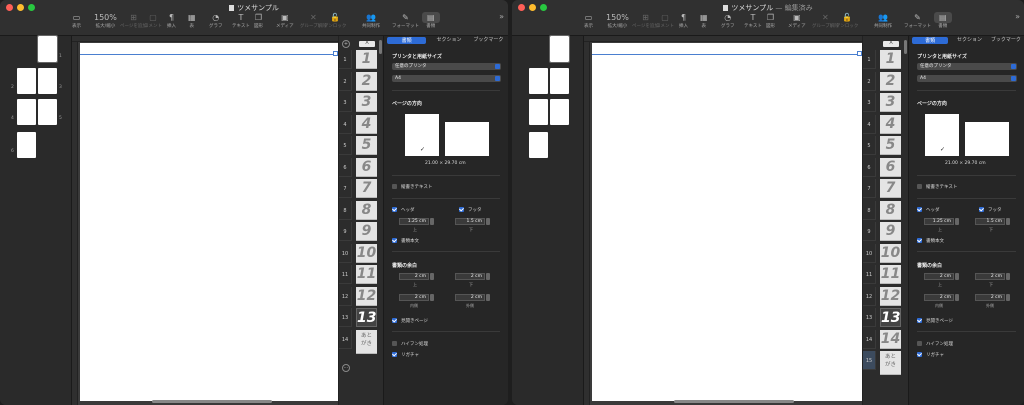 The width and height of the screenshot is (1024, 405). I want to click on tab-cell: 4, so click(890, 124).